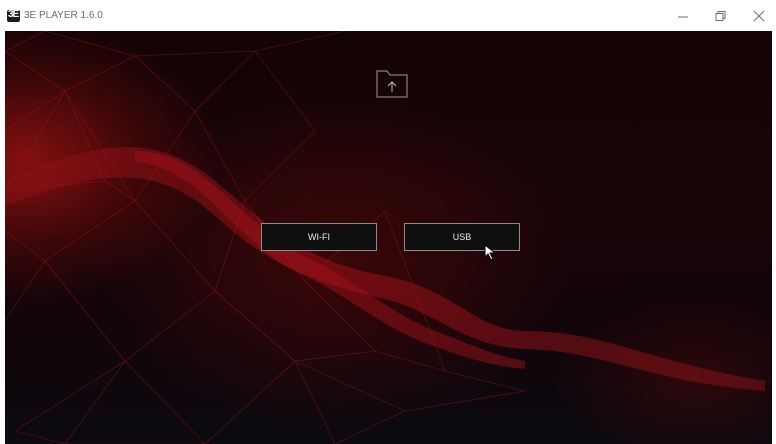 This screenshot has width=776, height=444. I want to click on mouse-cursor-icon, so click(490, 252).